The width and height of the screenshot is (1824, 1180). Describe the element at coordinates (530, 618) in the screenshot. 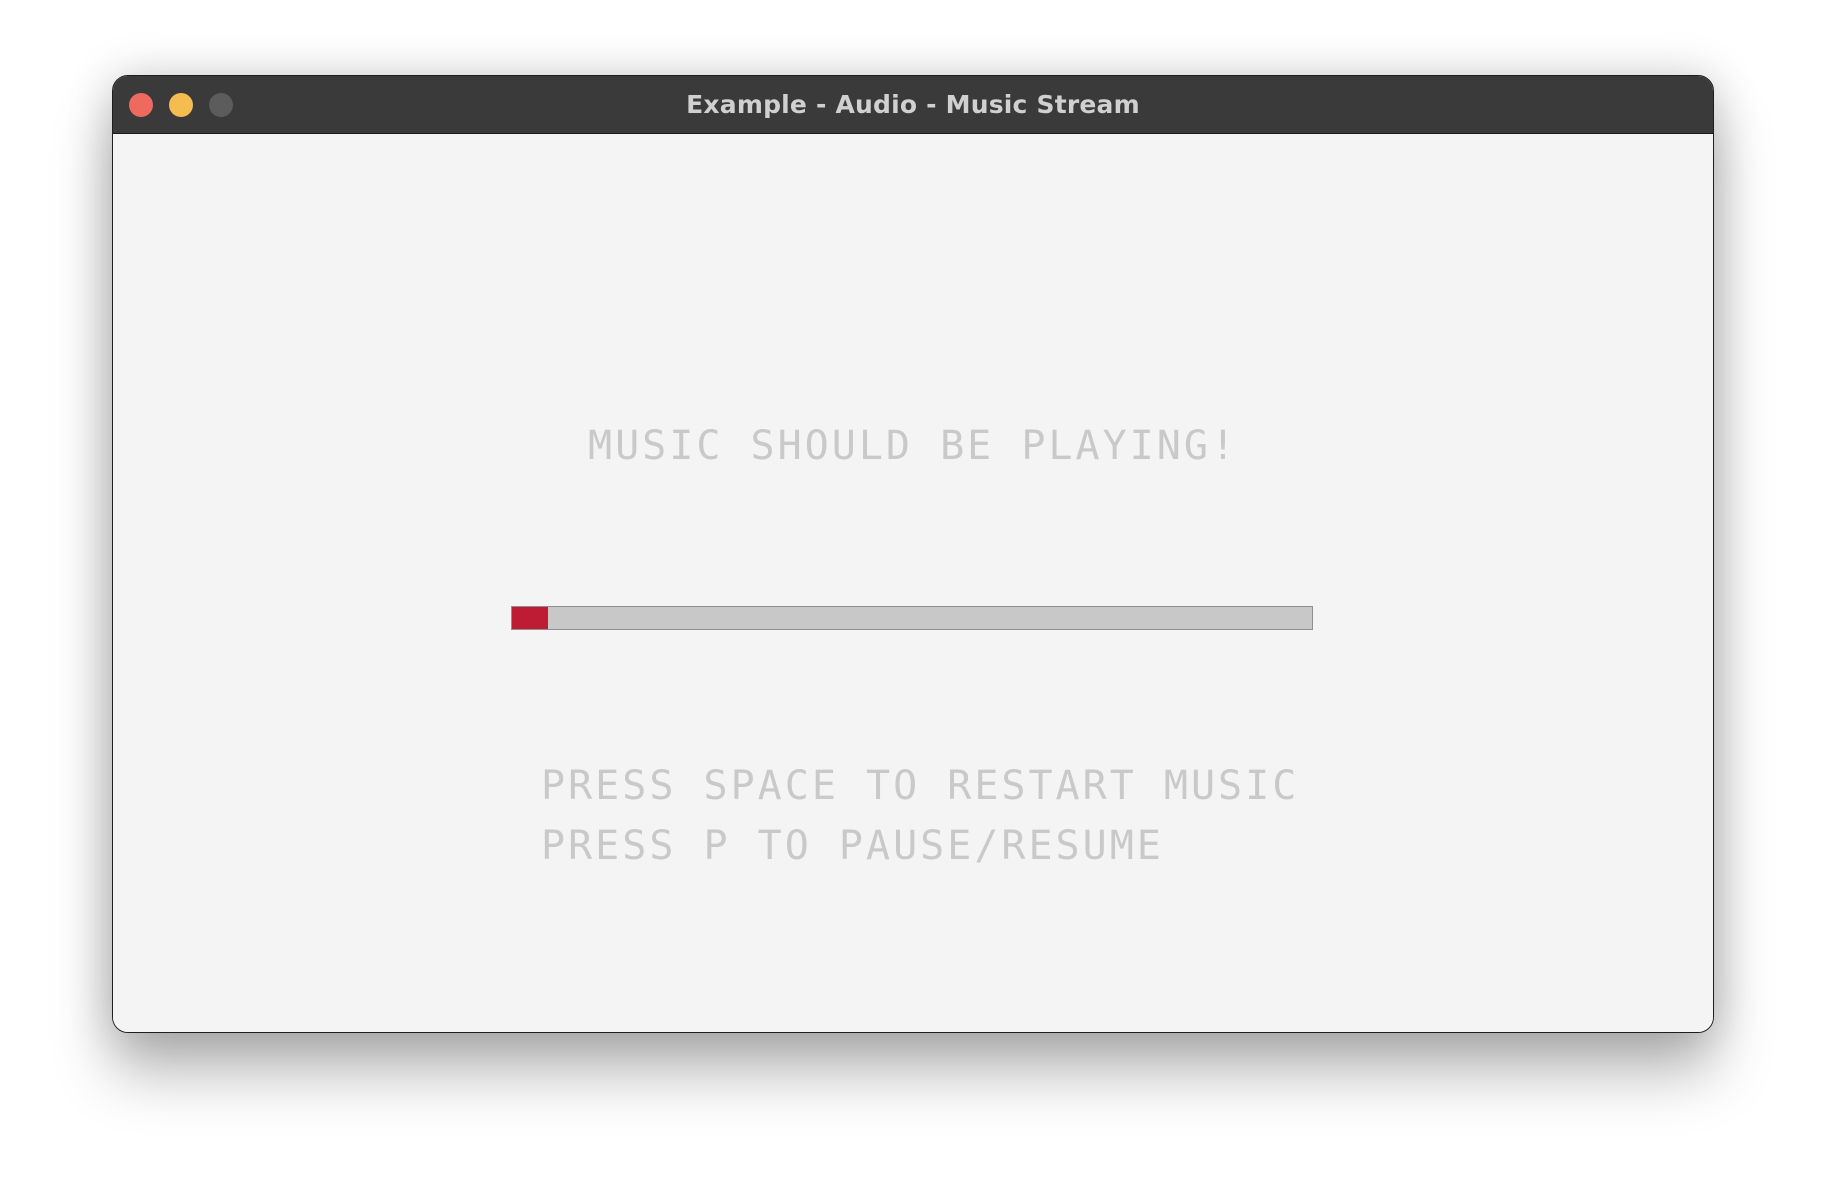

I see `music-progress-fill` at that location.